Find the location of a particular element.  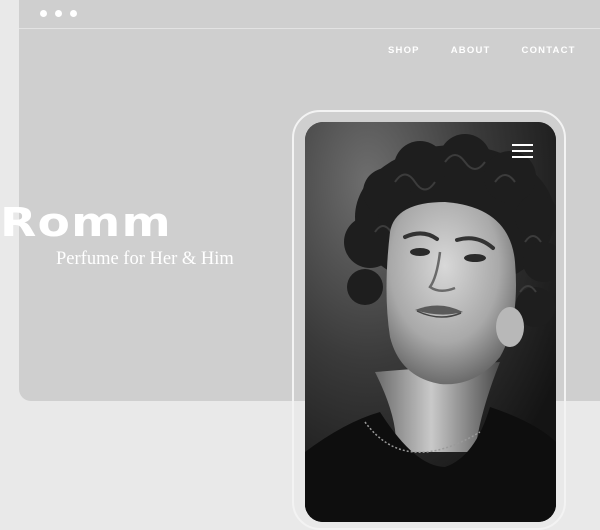

nav-item-contact: CONTACT is located at coordinates (549, 50).